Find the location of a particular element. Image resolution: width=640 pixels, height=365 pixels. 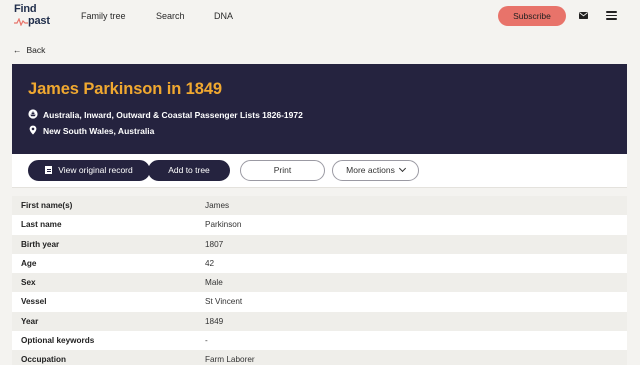

field-label: Year is located at coordinates (30, 321).